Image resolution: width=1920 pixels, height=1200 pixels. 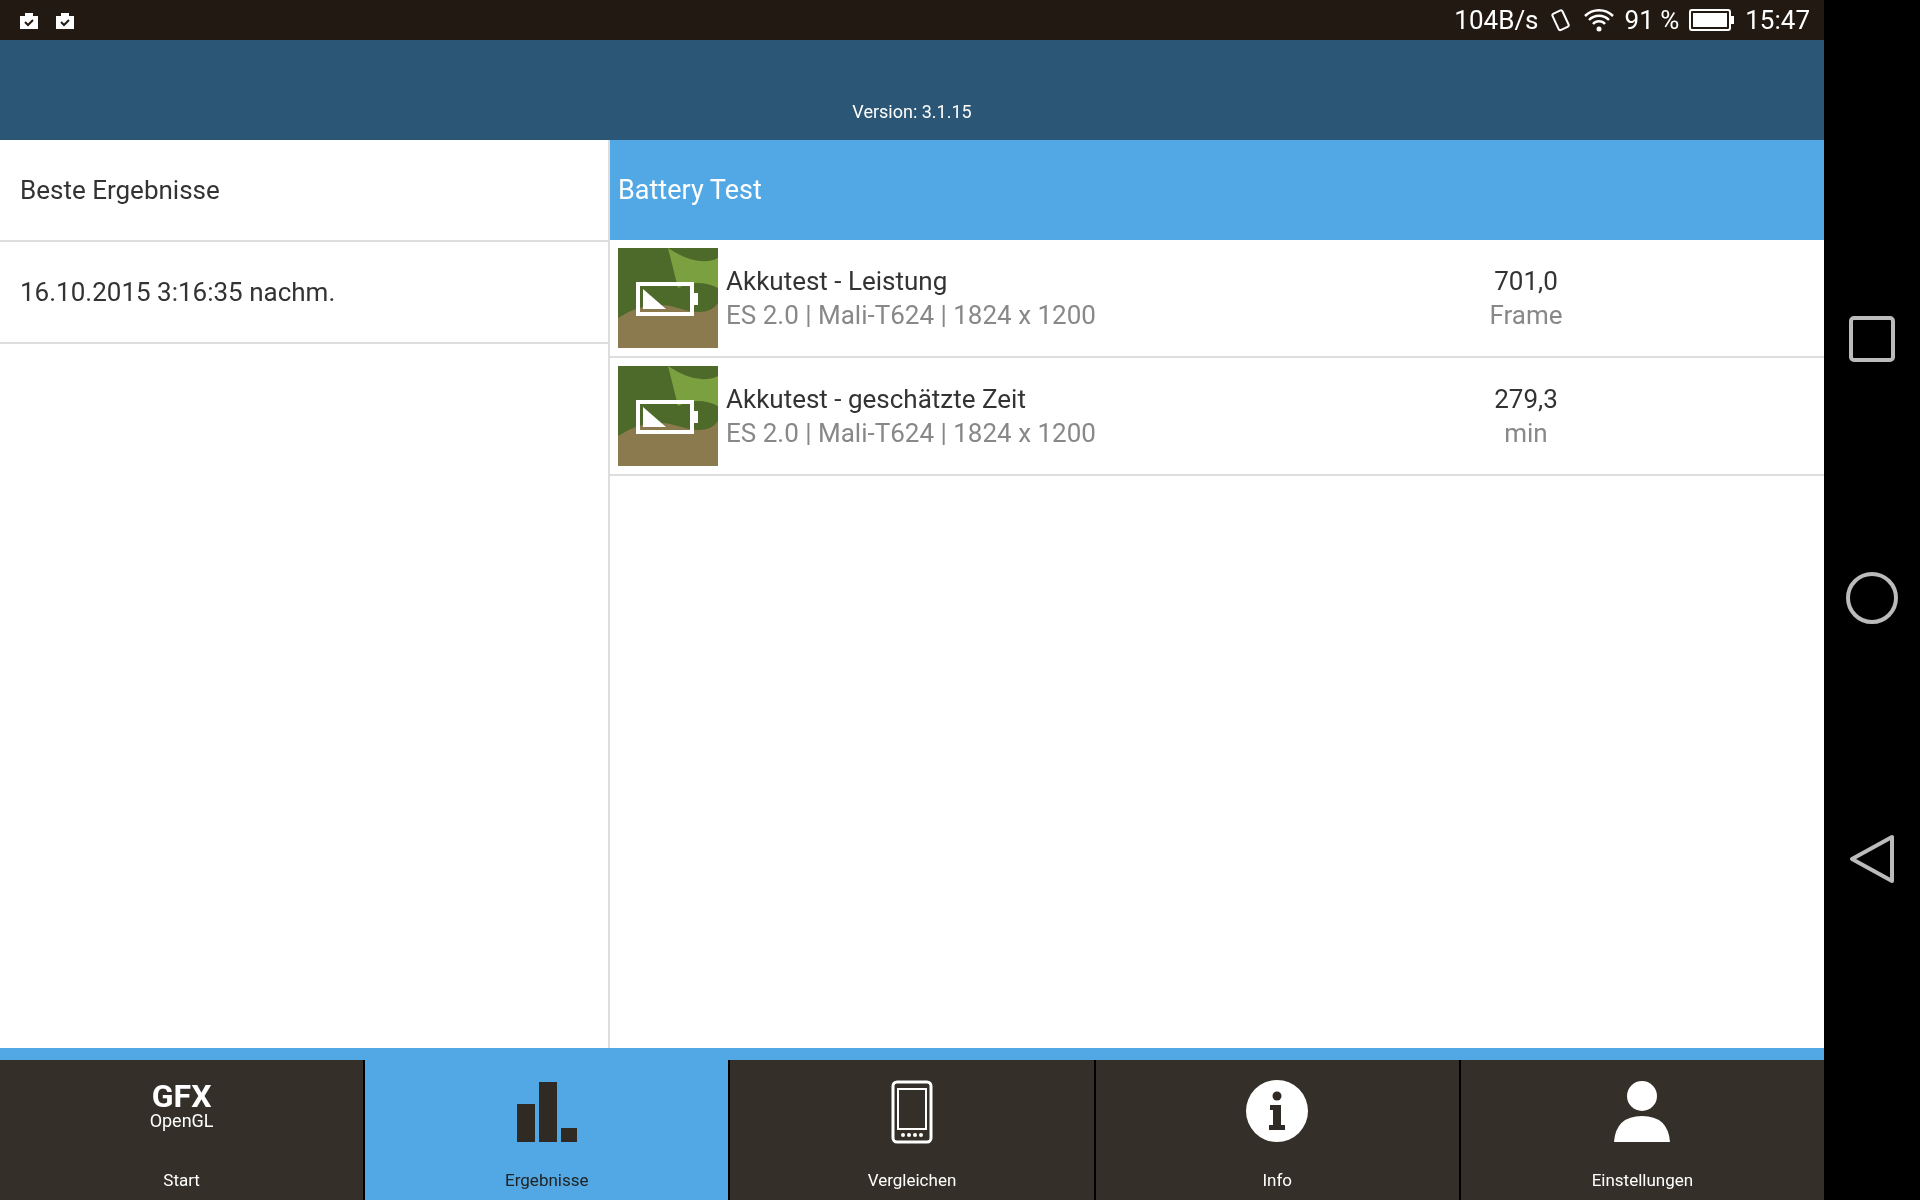 What do you see at coordinates (1526, 315) in the screenshot?
I see `score-unit: Frame` at bounding box center [1526, 315].